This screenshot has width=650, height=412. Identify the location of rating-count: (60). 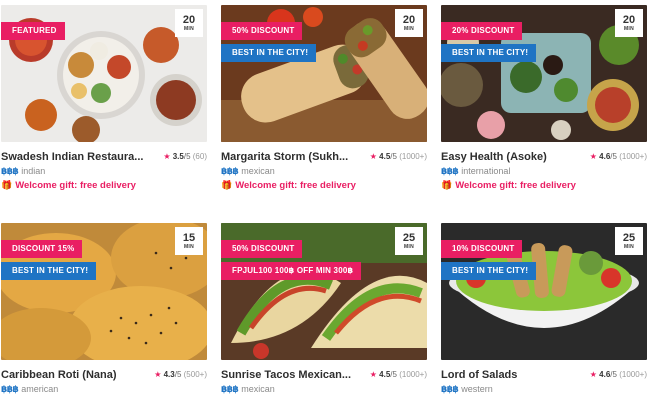
(199, 156).